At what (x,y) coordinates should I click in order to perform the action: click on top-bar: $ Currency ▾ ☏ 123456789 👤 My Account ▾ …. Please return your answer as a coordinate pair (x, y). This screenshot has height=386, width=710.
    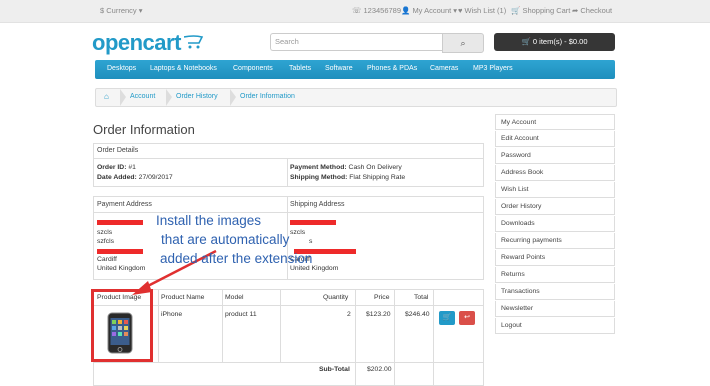
    Looking at the image, I should click on (355, 11).